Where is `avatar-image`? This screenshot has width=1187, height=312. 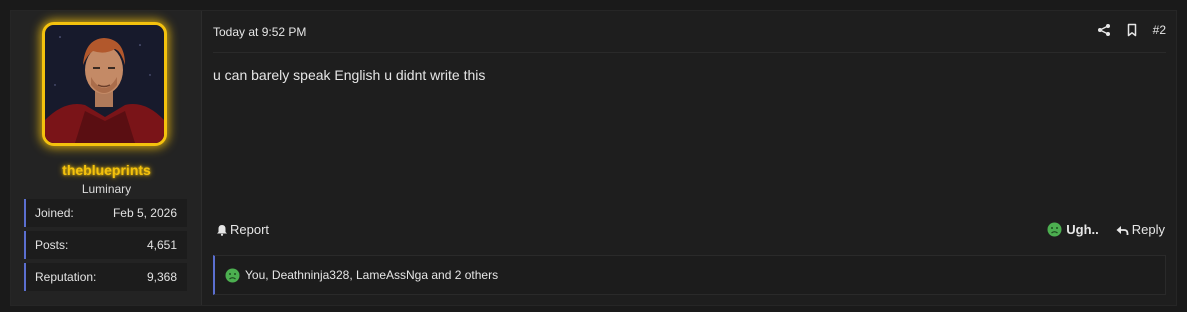 avatar-image is located at coordinates (104, 84).